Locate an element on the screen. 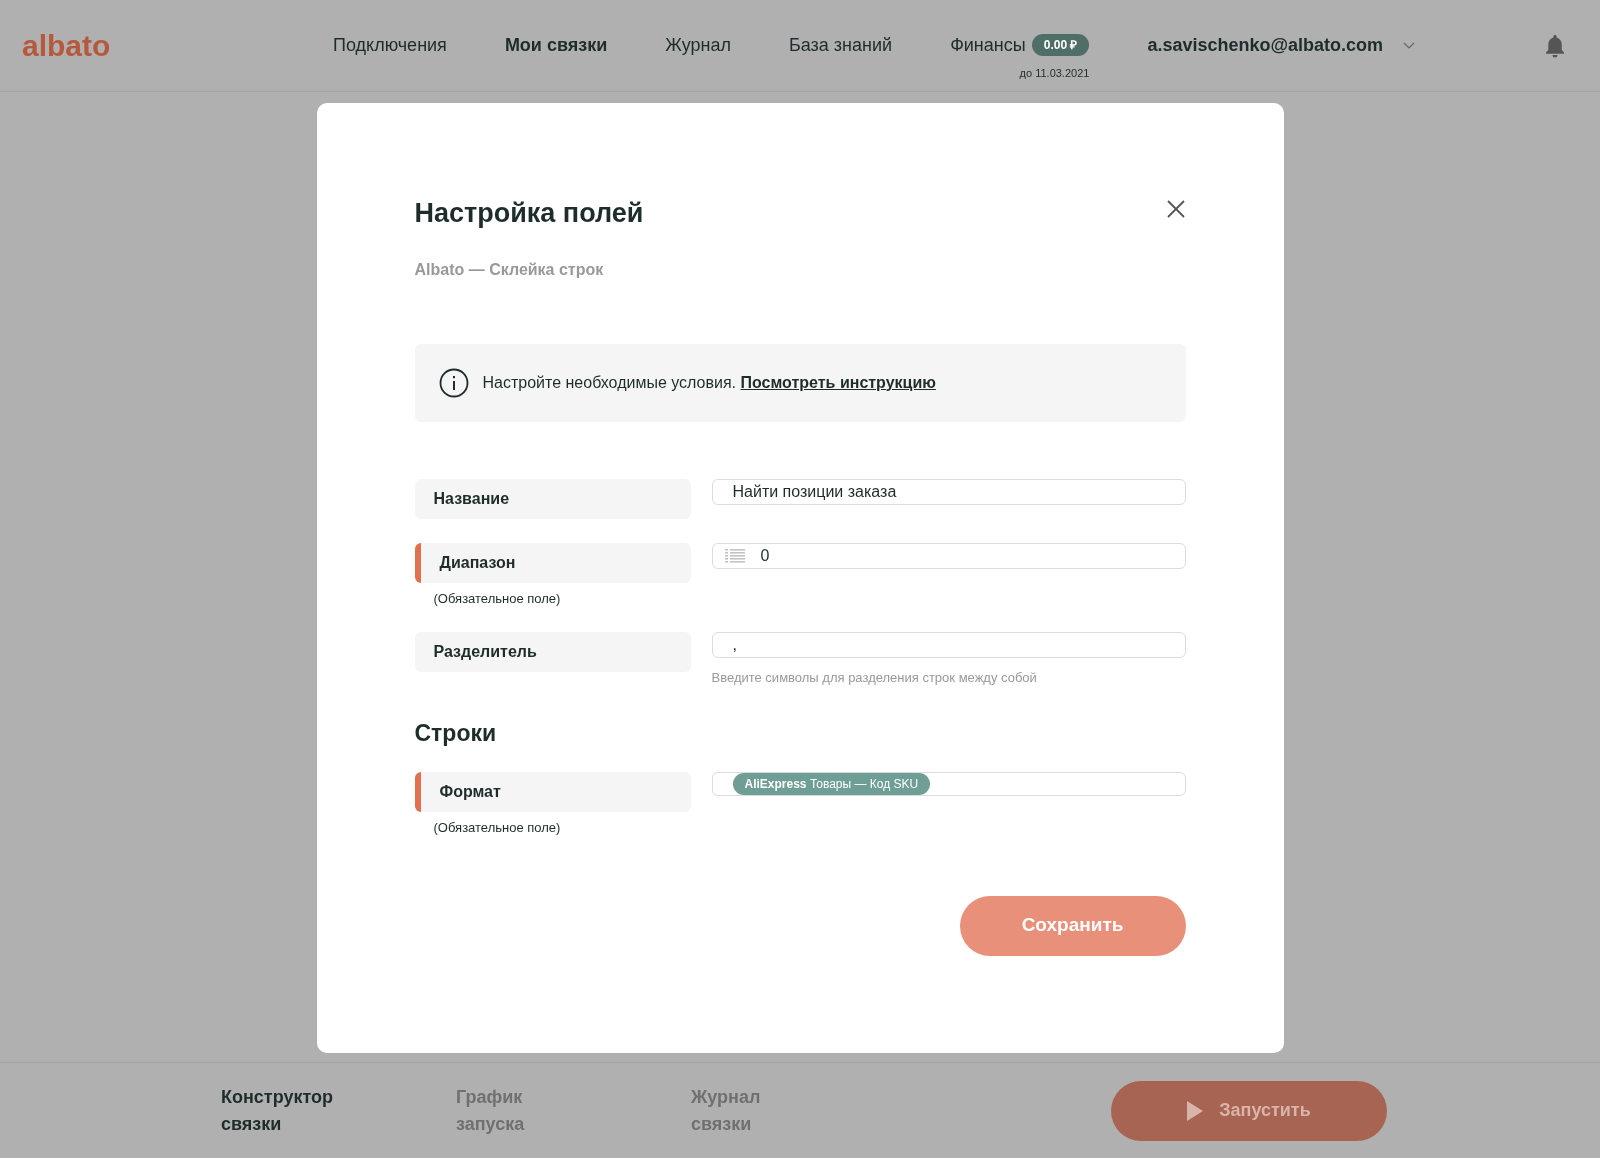 The width and height of the screenshot is (1600, 1158). list-icon is located at coordinates (734, 555).